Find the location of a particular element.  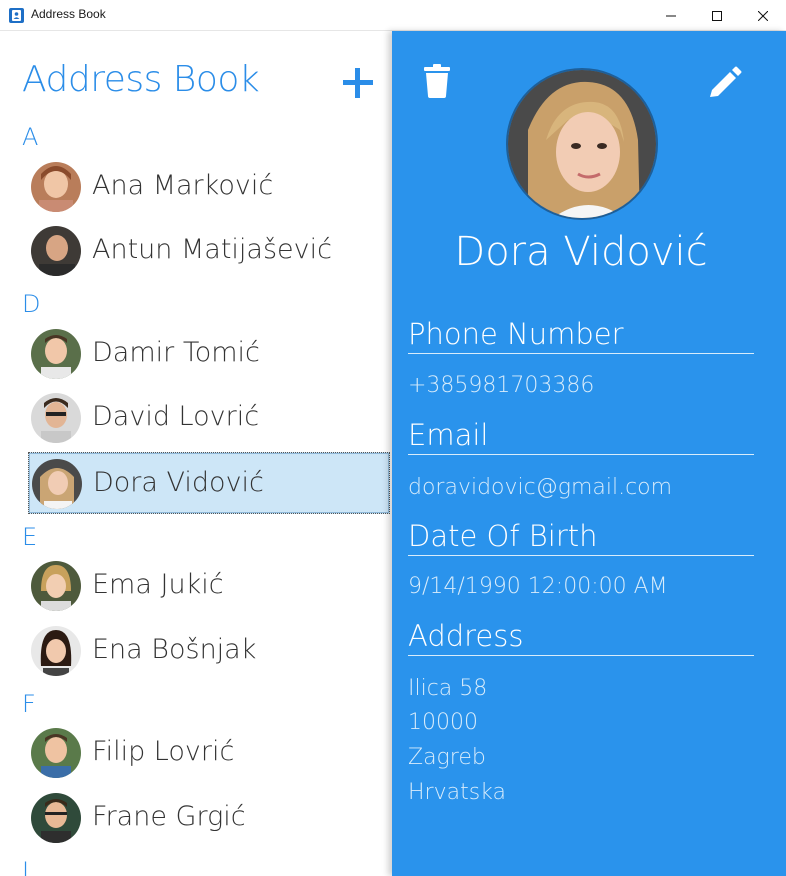

group-header-i: I is located at coordinates (26, 866).